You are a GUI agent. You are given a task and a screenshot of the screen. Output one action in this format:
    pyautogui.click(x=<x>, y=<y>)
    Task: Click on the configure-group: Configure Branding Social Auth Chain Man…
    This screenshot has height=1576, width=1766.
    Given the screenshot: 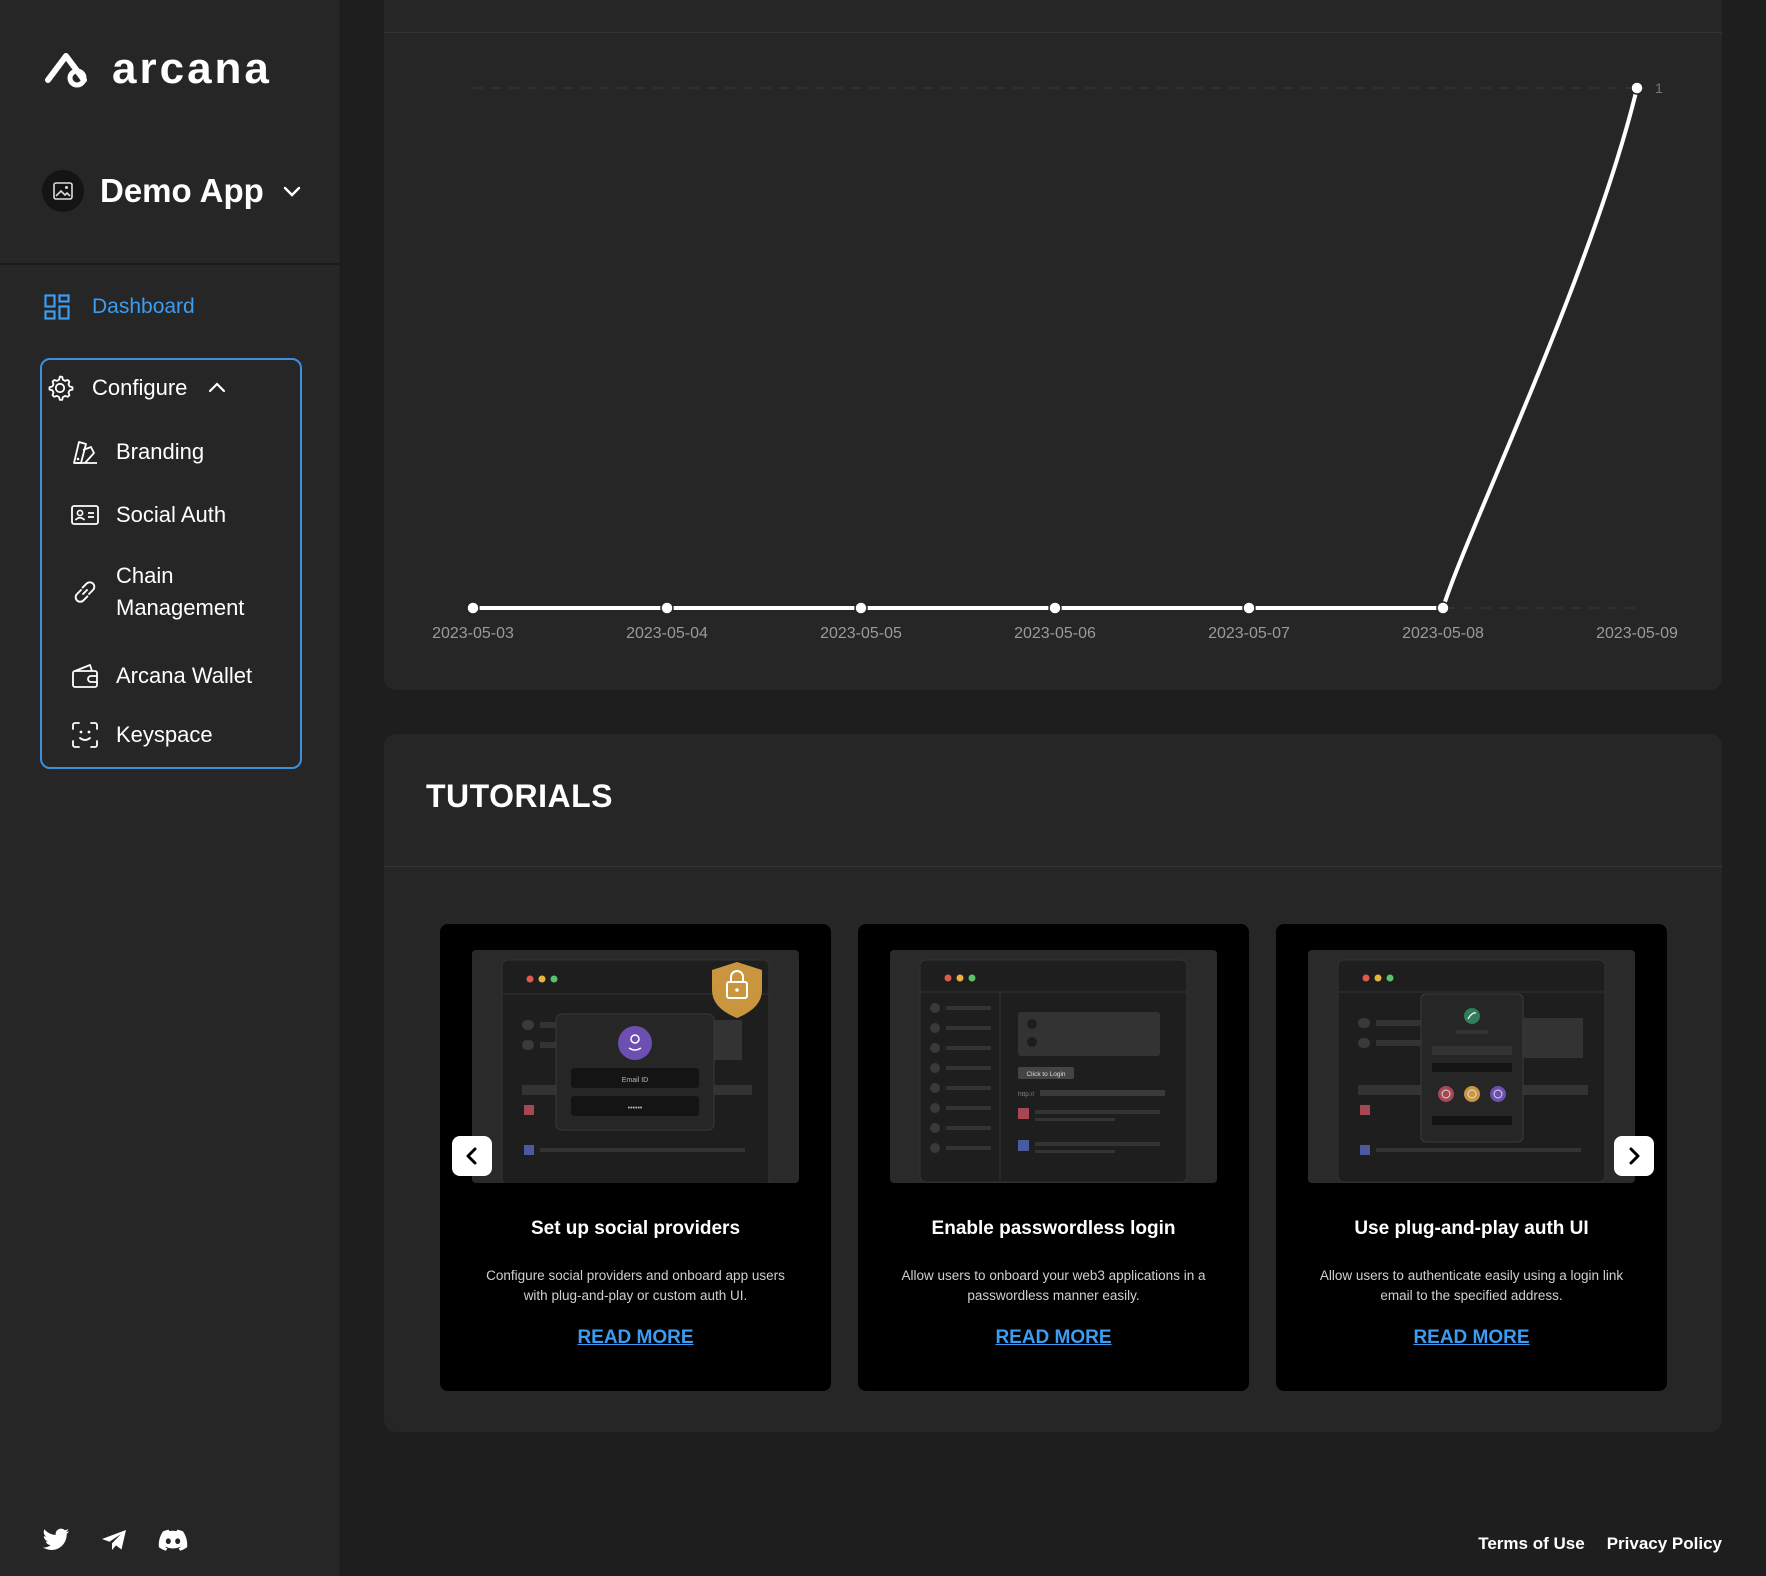 What is the action you would take?
    pyautogui.click(x=171, y=563)
    